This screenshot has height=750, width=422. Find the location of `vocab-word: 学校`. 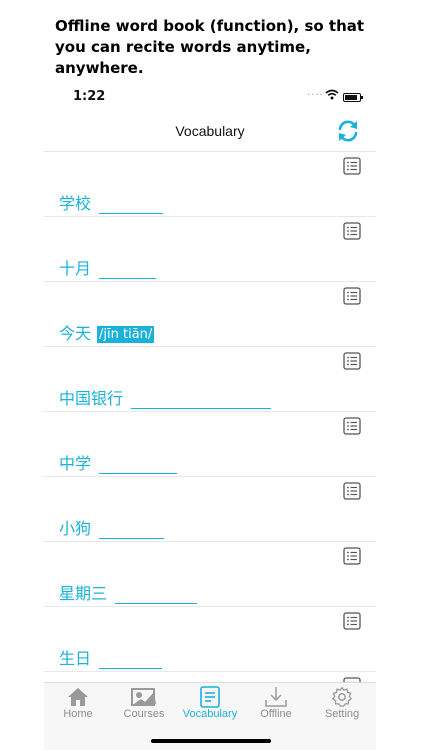

vocab-word: 学校 is located at coordinates (111, 202).